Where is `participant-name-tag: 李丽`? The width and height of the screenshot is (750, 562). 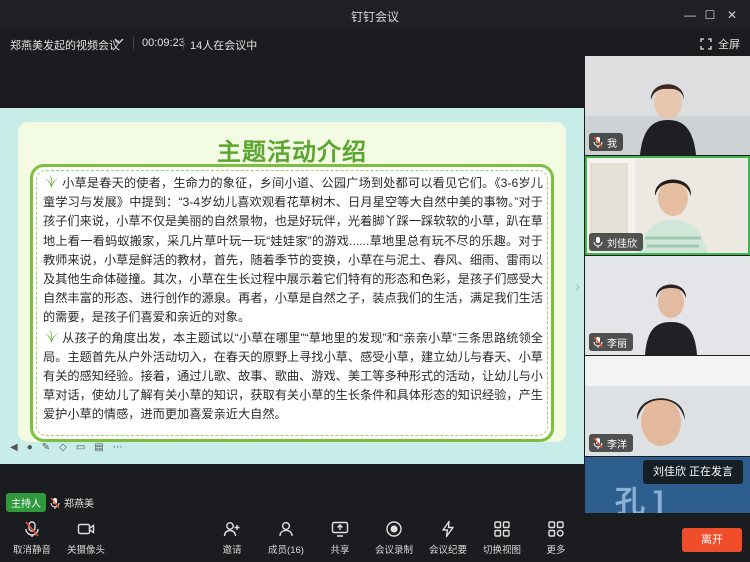 participant-name-tag: 李丽 is located at coordinates (611, 342).